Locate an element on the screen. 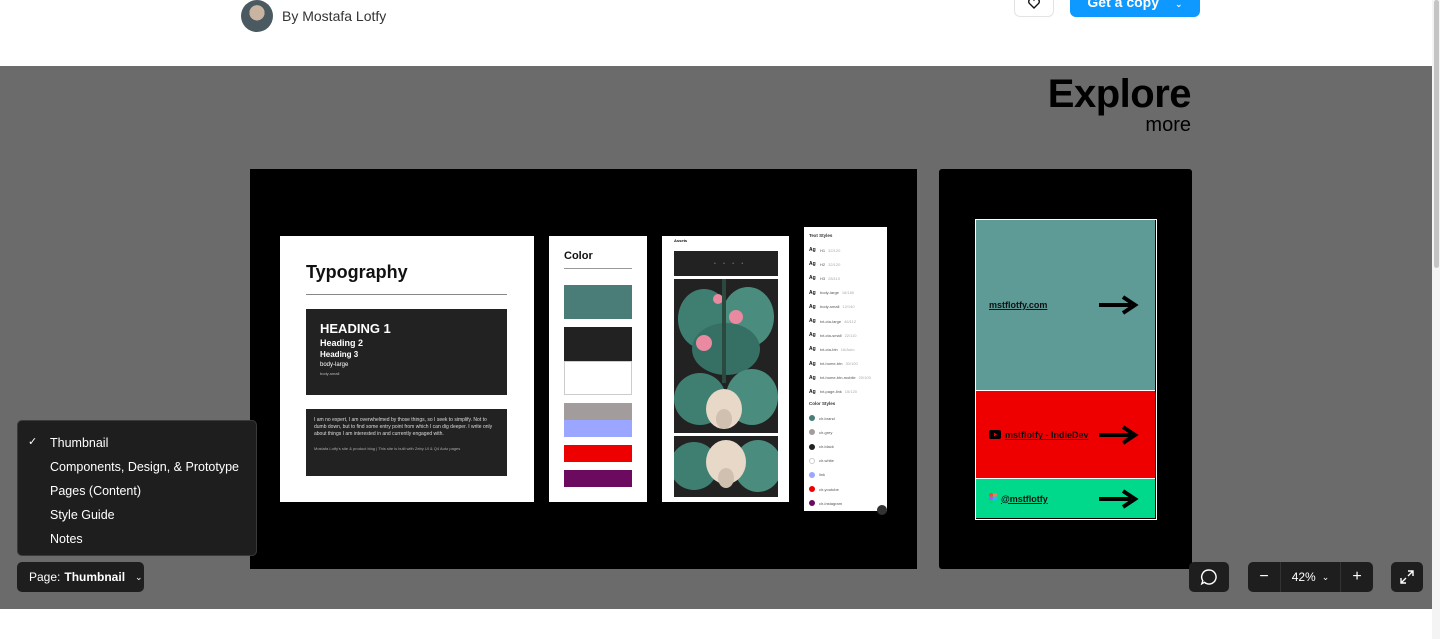  text-style-spec: 46/112 is located at coordinates (850, 321).